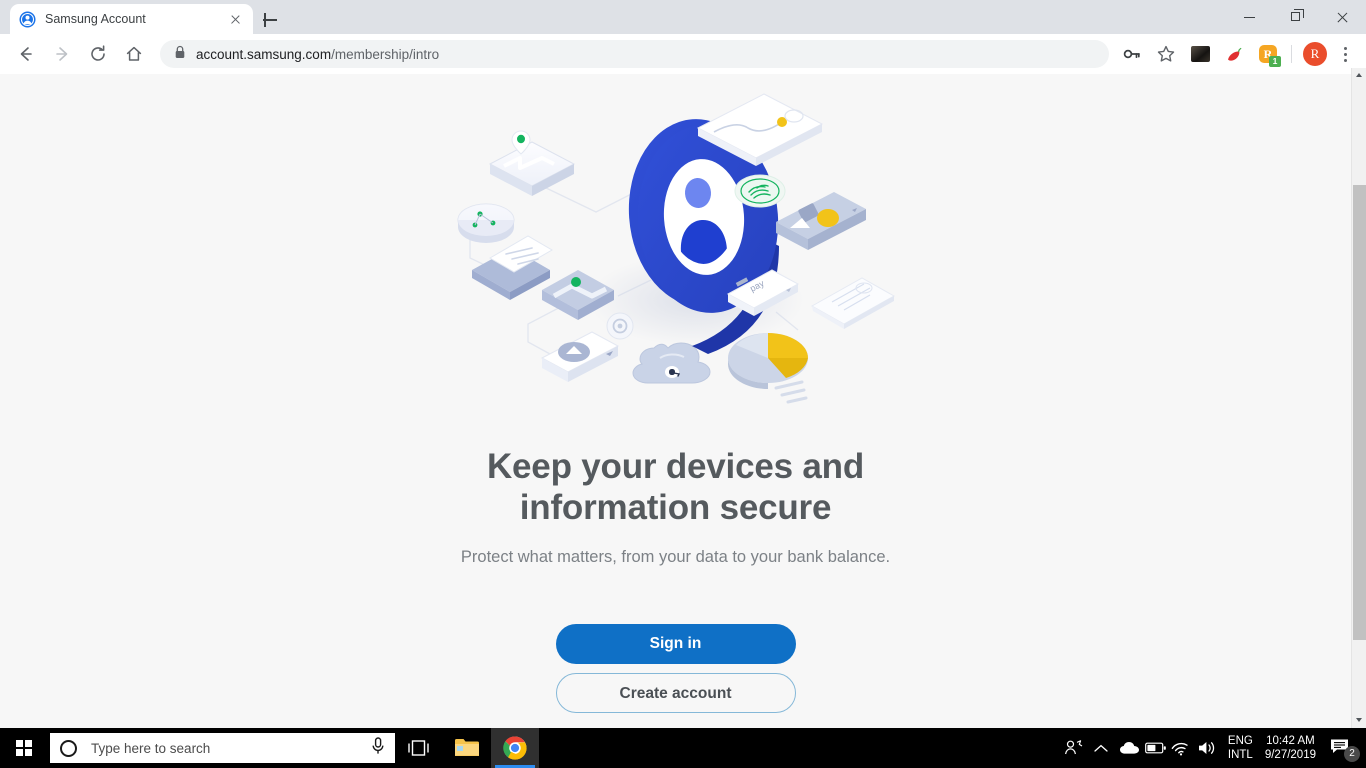 The width and height of the screenshot is (1366, 768). What do you see at coordinates (1207, 748) in the screenshot?
I see `volume-icon` at bounding box center [1207, 748].